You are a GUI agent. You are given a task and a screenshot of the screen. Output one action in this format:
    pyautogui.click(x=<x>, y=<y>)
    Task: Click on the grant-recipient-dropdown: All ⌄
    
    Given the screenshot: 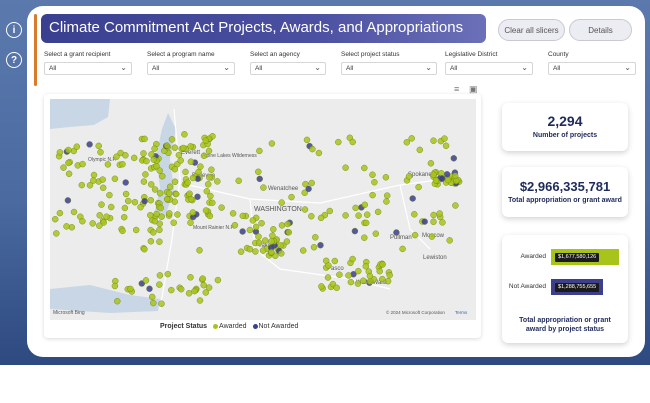 What is the action you would take?
    pyautogui.click(x=88, y=68)
    